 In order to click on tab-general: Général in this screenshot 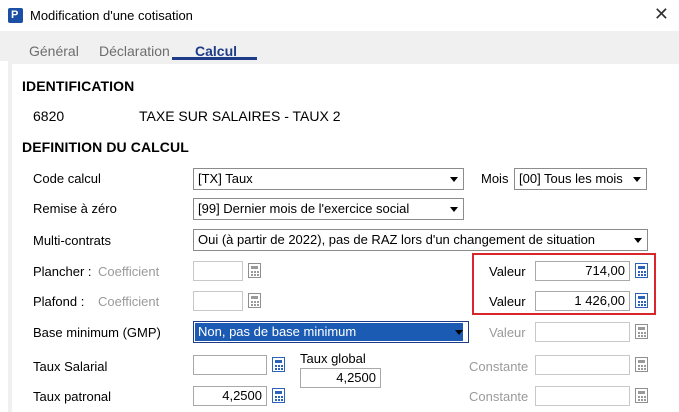, I will do `click(54, 51)`.